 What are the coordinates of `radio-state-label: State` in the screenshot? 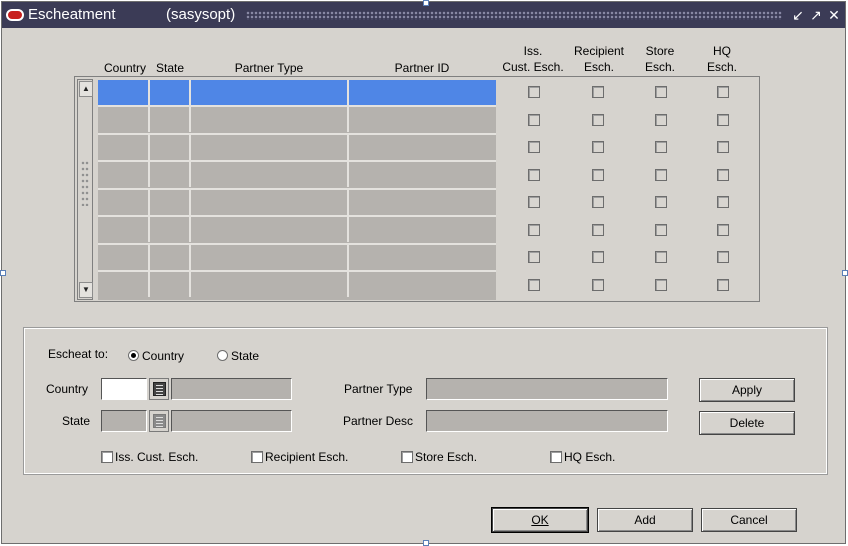 It's located at (245, 356).